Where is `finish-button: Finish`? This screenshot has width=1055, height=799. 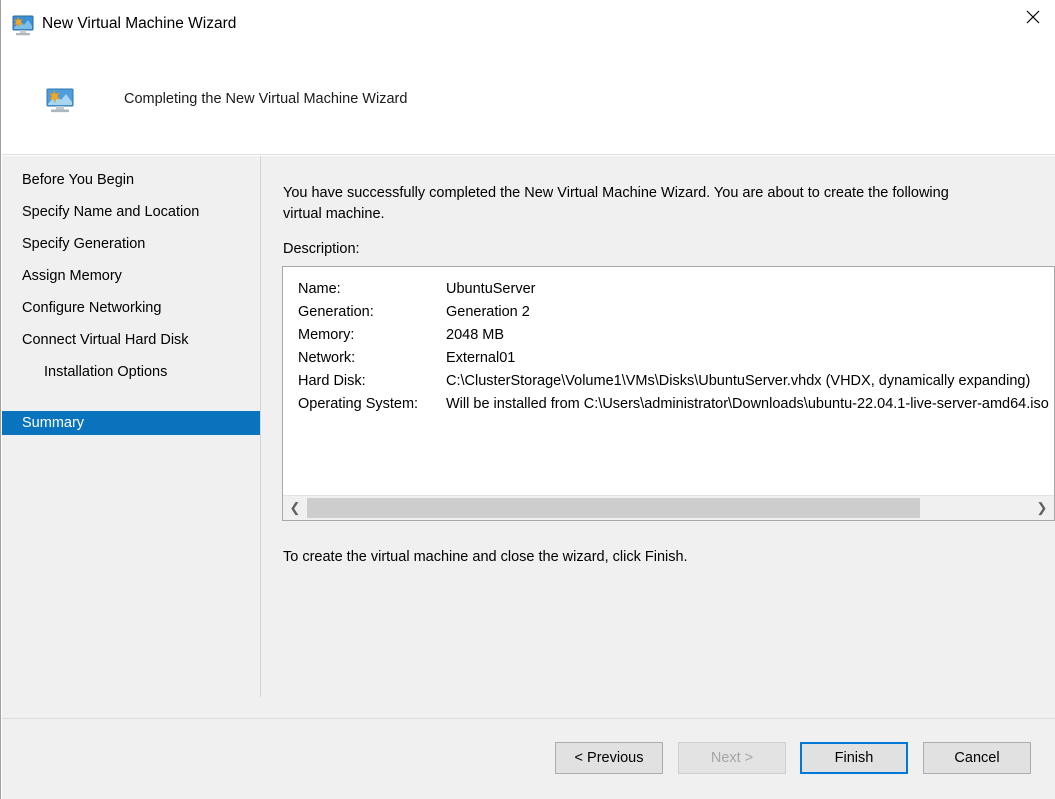 finish-button: Finish is located at coordinates (854, 758).